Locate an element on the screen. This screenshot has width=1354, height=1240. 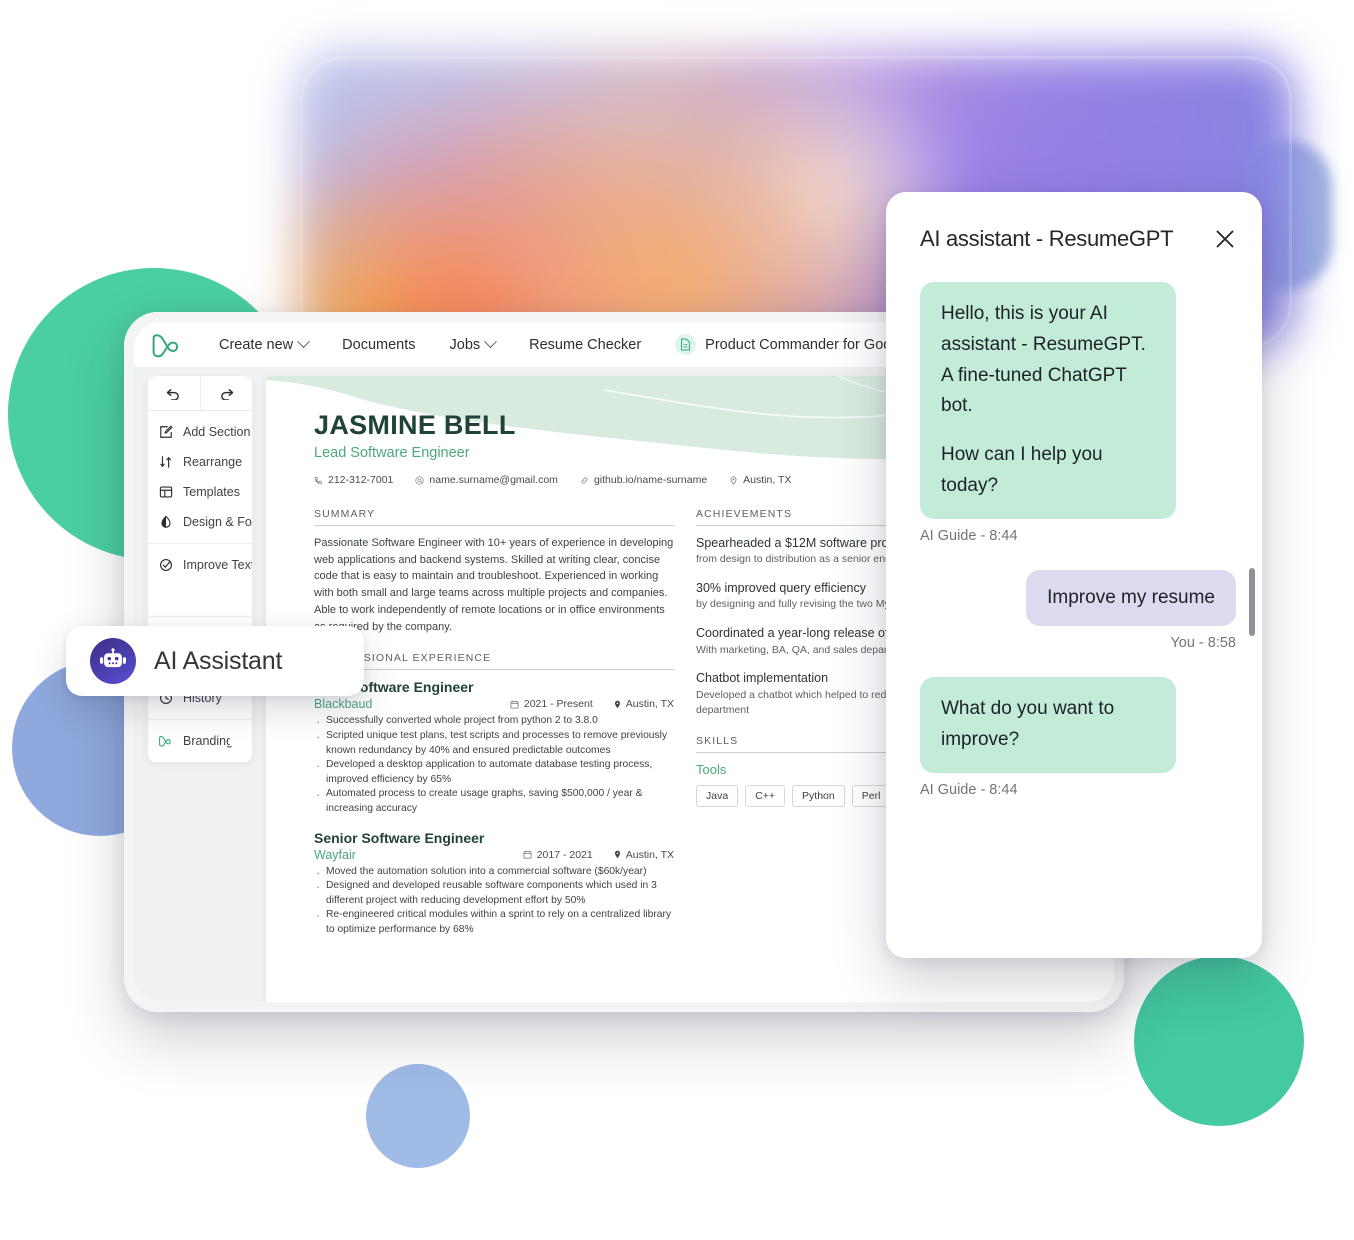
chat-bubble-paragraph: What do you want to improve? is located at coordinates (1028, 724).